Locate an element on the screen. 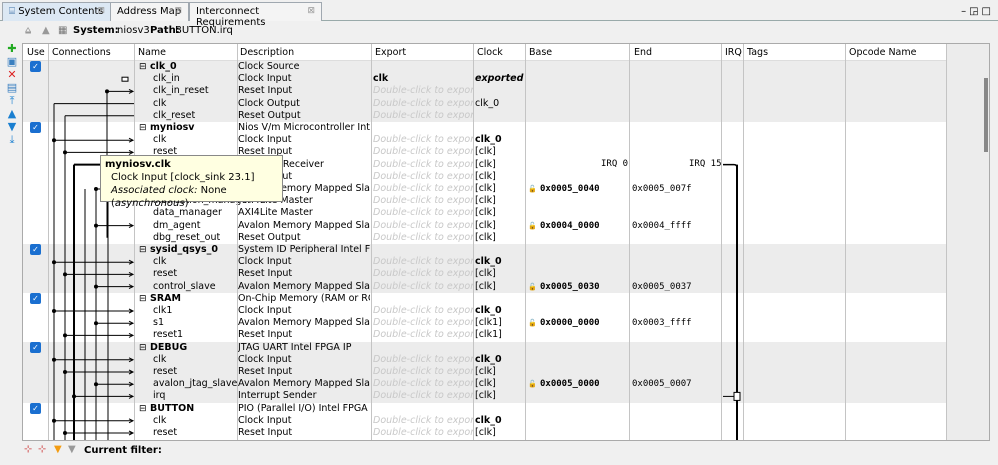 The width and height of the screenshot is (998, 465). clear-filter-icon: ▼ is located at coordinates (72, 449).